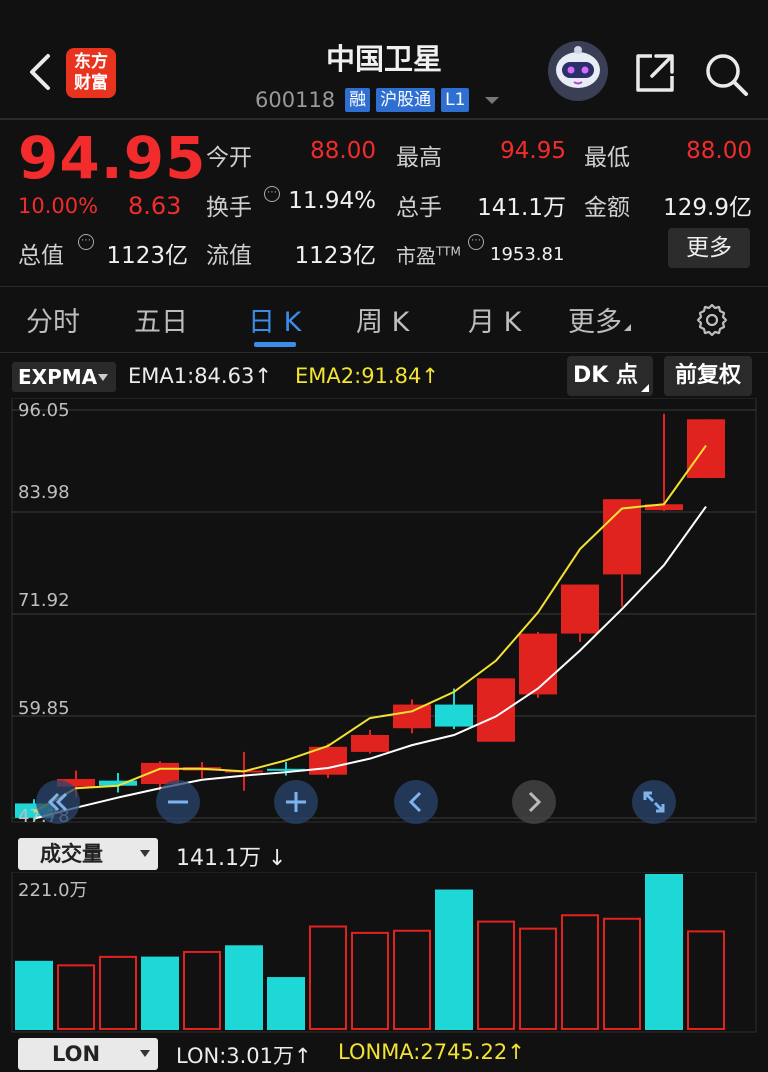  I want to click on share-icon, so click(655, 73).